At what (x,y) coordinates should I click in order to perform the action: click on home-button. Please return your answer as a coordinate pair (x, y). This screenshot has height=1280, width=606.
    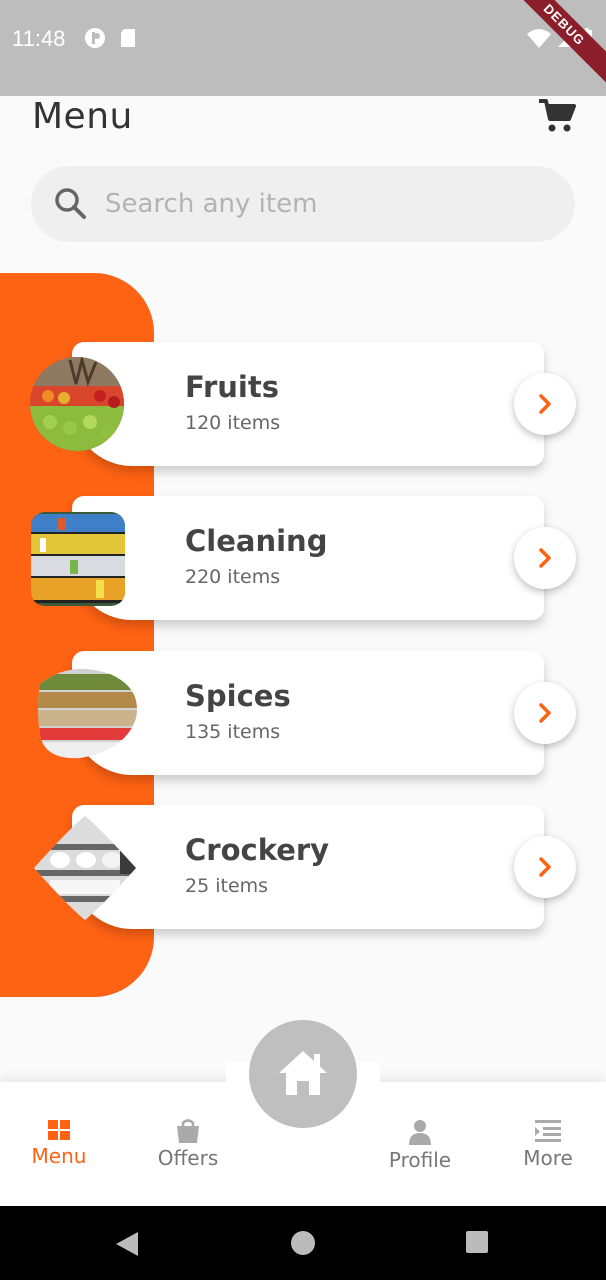
    Looking at the image, I should click on (303, 1074).